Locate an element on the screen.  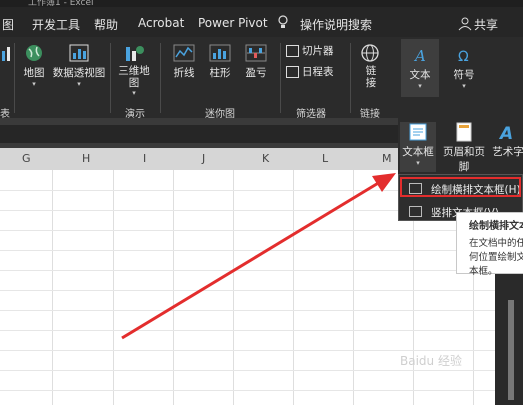
watermark: Baidu 经验 is located at coordinates (431, 361).